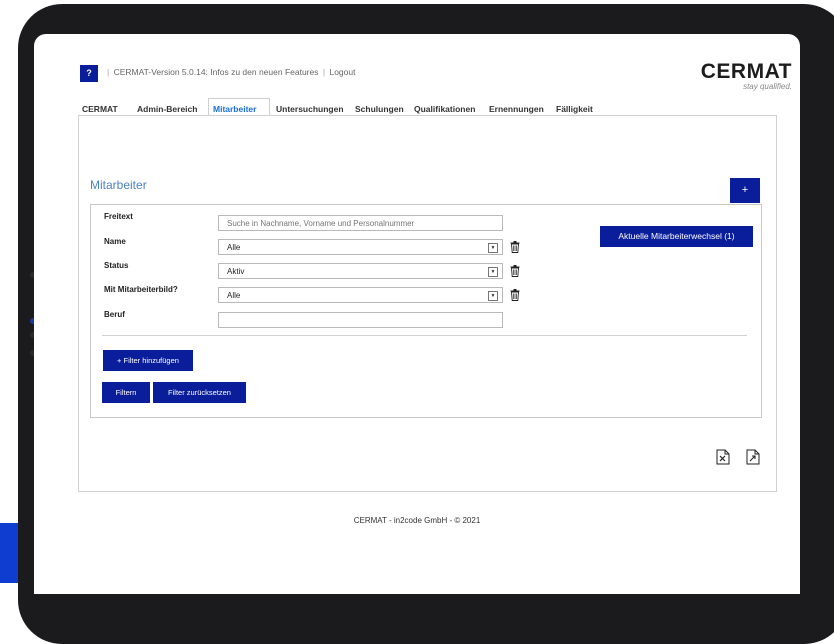 The width and height of the screenshot is (834, 644). I want to click on tab-untersuchungen: Untersuchungen, so click(310, 109).